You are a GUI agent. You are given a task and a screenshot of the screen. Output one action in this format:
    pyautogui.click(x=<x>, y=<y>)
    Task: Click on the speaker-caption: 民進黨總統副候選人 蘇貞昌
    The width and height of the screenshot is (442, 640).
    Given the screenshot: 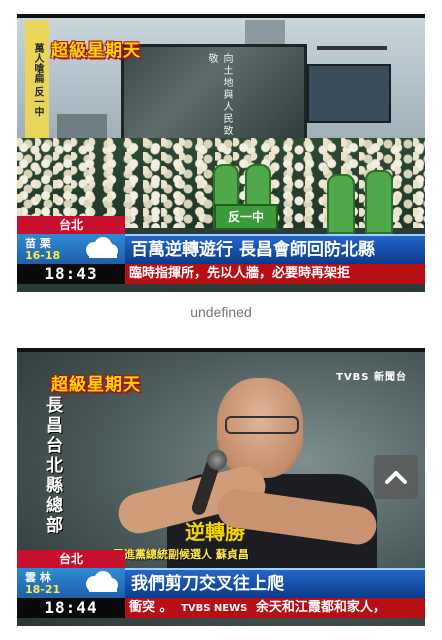 What is the action you would take?
    pyautogui.click(x=181, y=554)
    